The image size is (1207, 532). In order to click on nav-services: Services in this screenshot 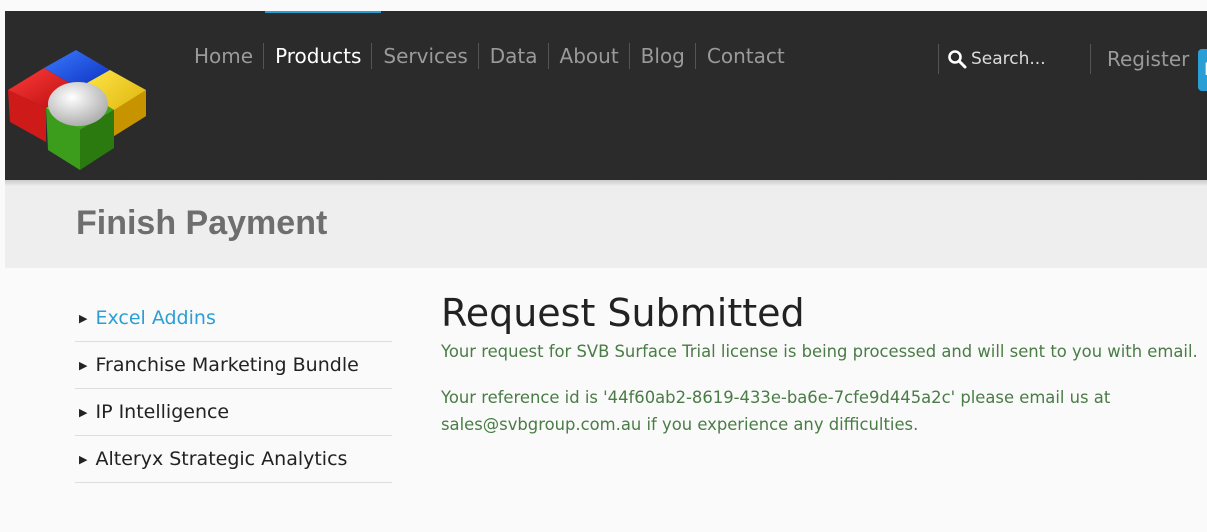, I will do `click(424, 56)`.